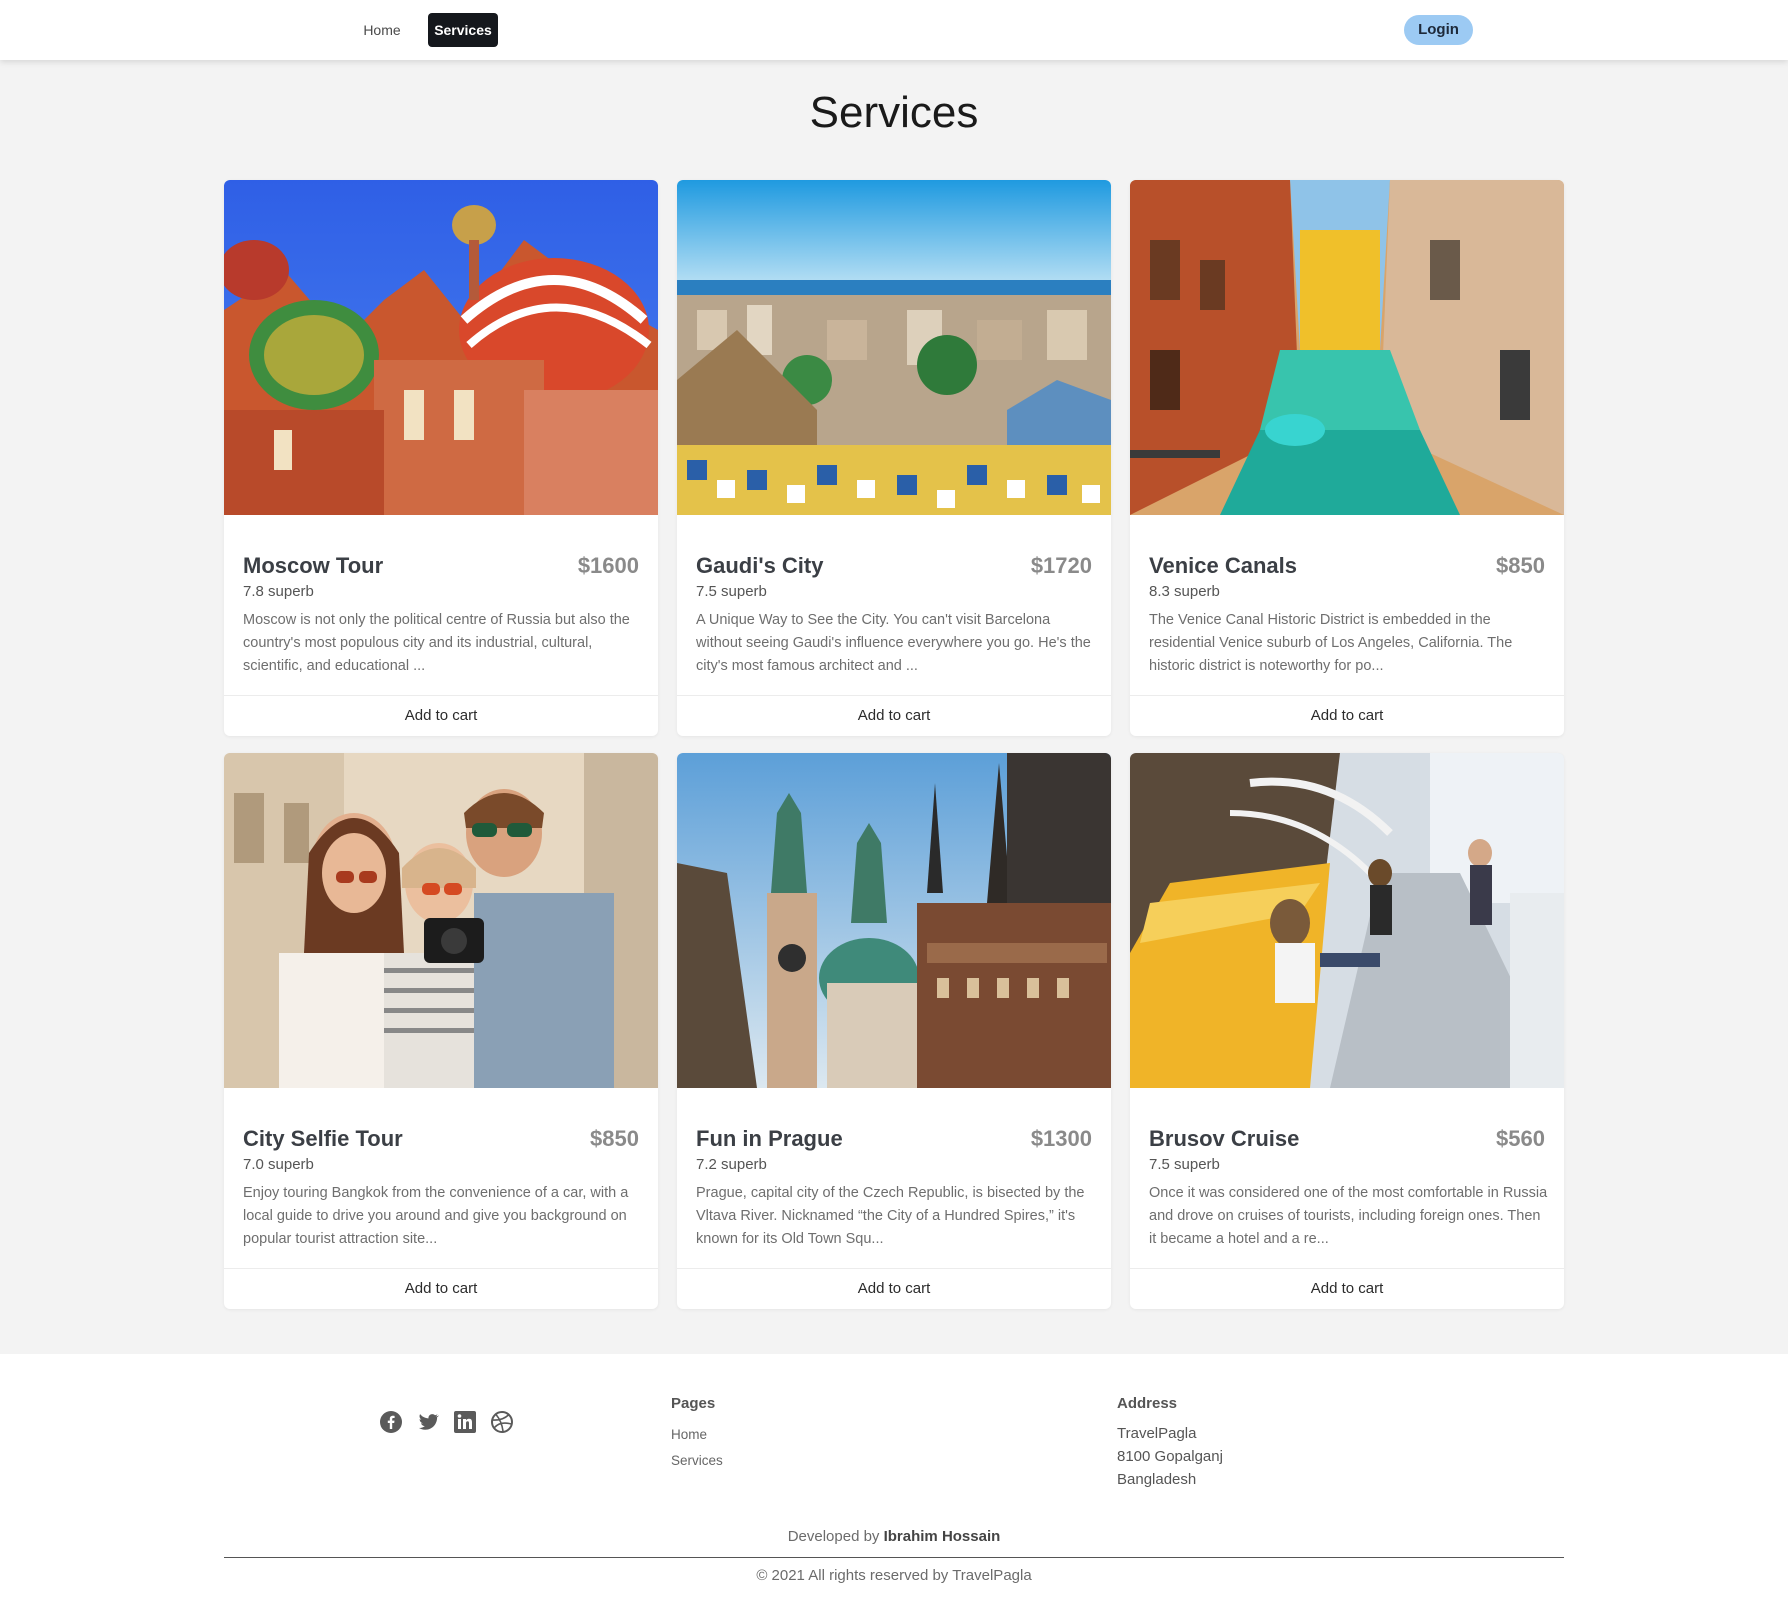 This screenshot has height=1605, width=1788. What do you see at coordinates (697, 1460) in the screenshot?
I see `footer-services-link: Services` at bounding box center [697, 1460].